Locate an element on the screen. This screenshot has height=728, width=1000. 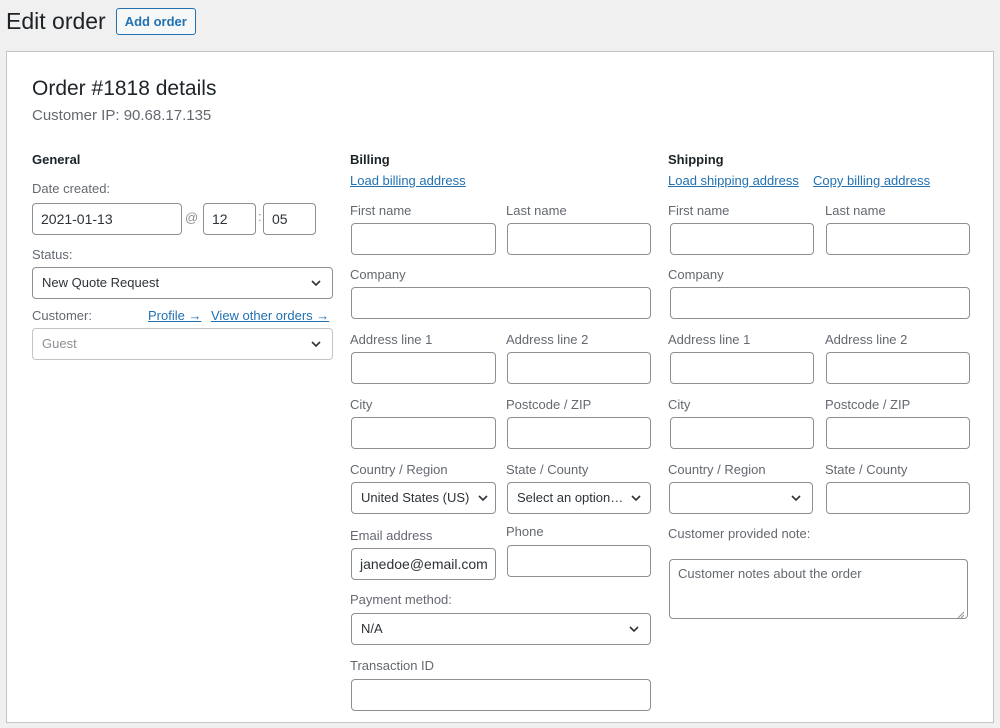
load-billing-address-link: Load billing address is located at coordinates (408, 180).